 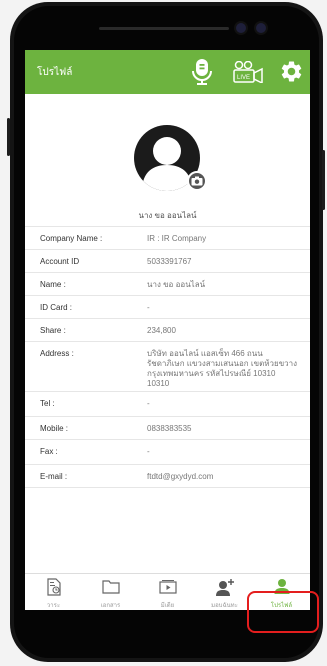 What do you see at coordinates (323, 180) in the screenshot?
I see `power-button` at bounding box center [323, 180].